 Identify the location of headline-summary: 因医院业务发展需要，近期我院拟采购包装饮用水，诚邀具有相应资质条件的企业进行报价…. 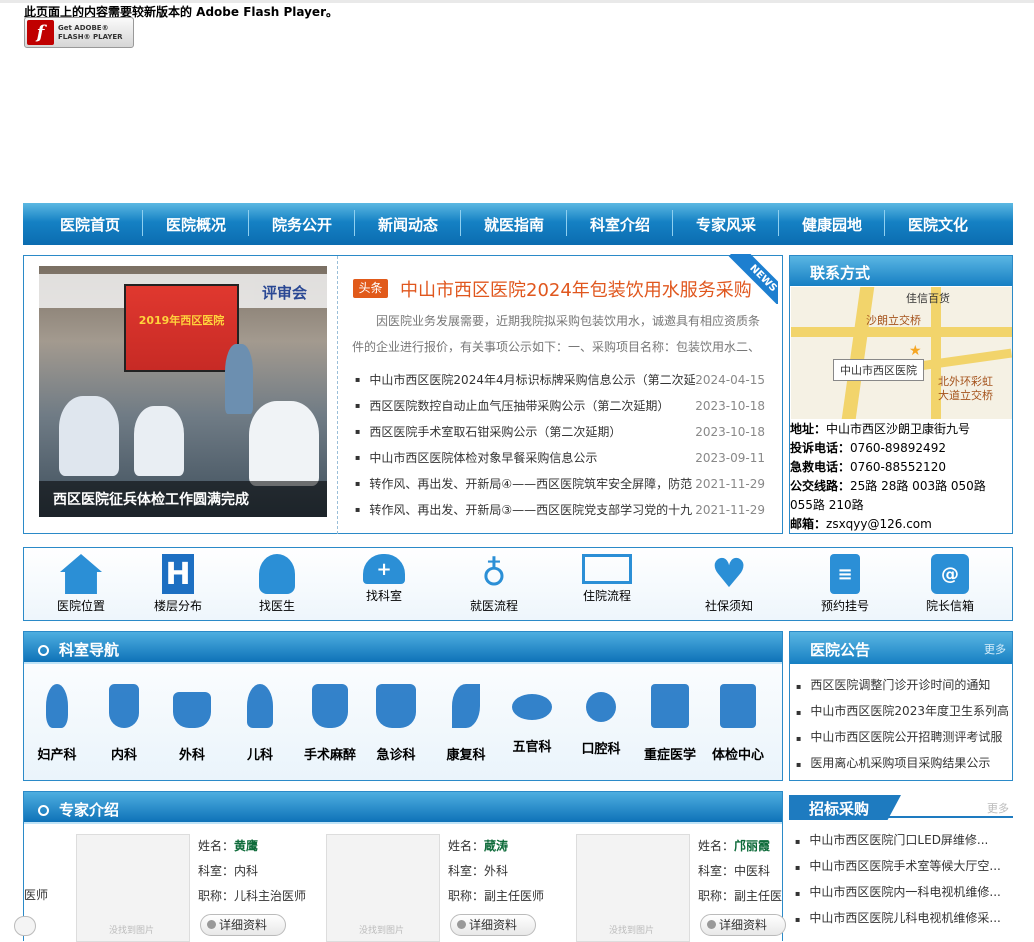
(556, 334).